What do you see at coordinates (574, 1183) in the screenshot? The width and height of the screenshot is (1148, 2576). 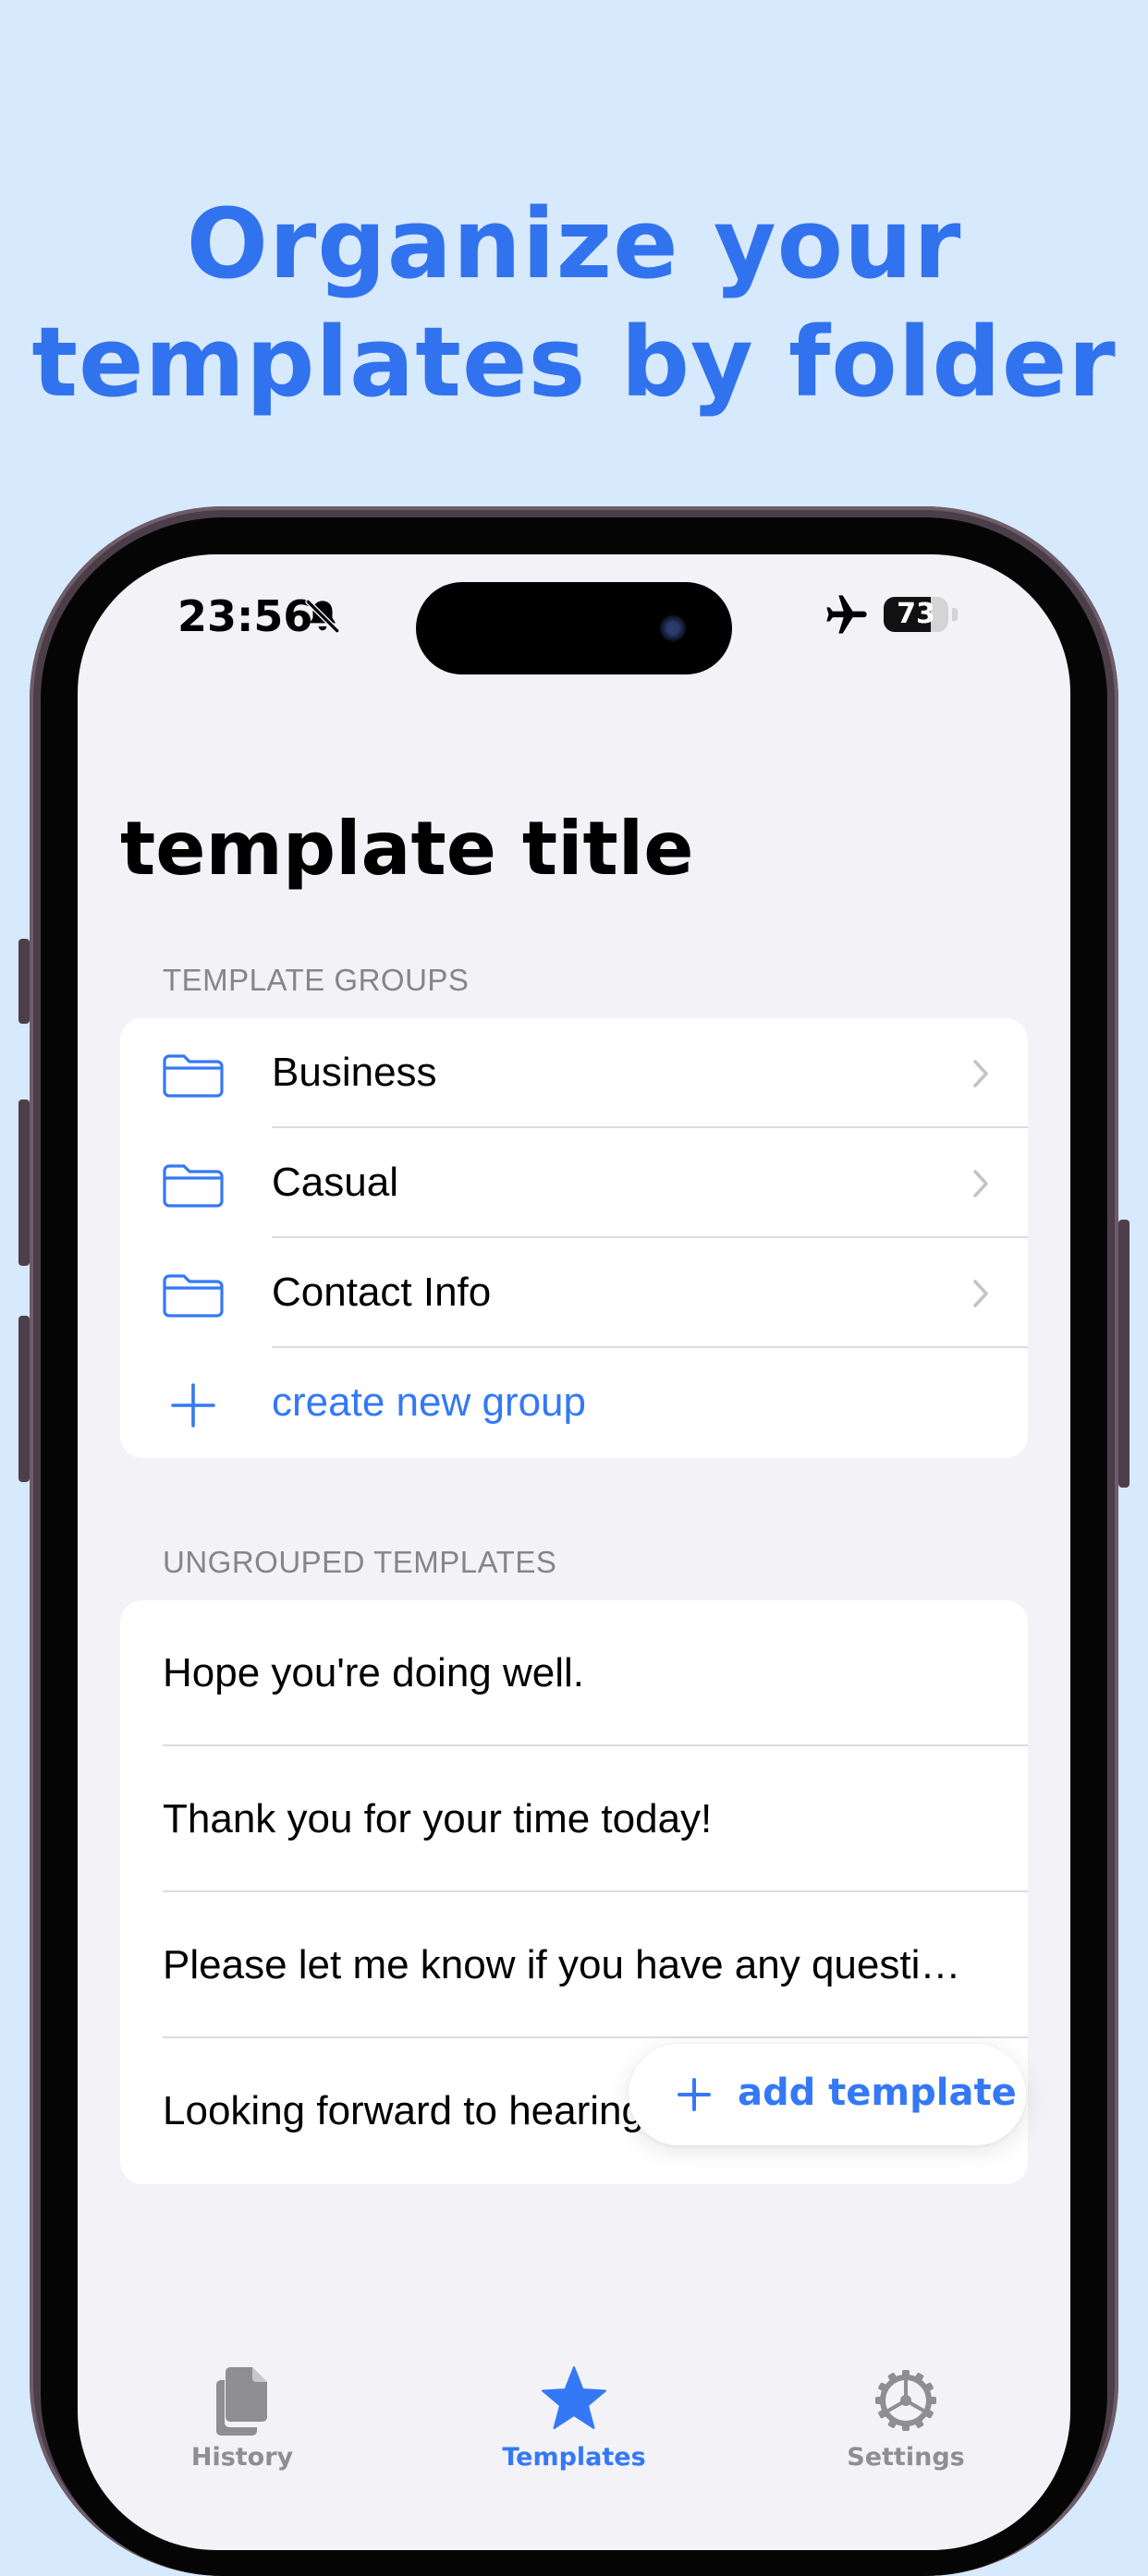 I see `group-row-casual: Casual` at bounding box center [574, 1183].